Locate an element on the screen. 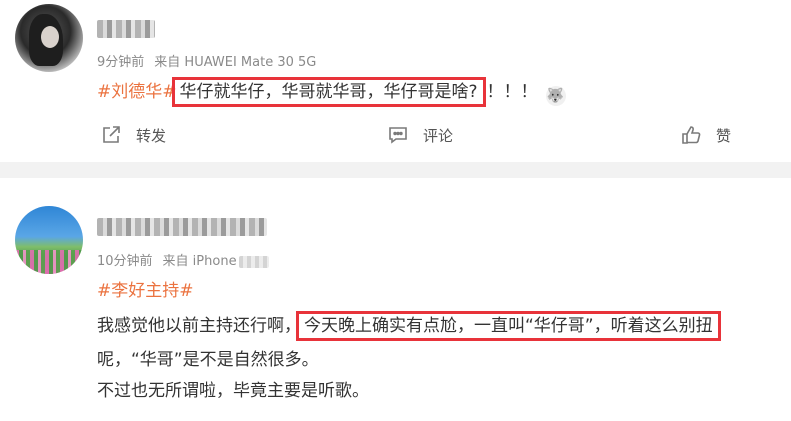 This screenshot has height=421, width=791. action-bar: 转发 评论 赞 is located at coordinates (395, 137).